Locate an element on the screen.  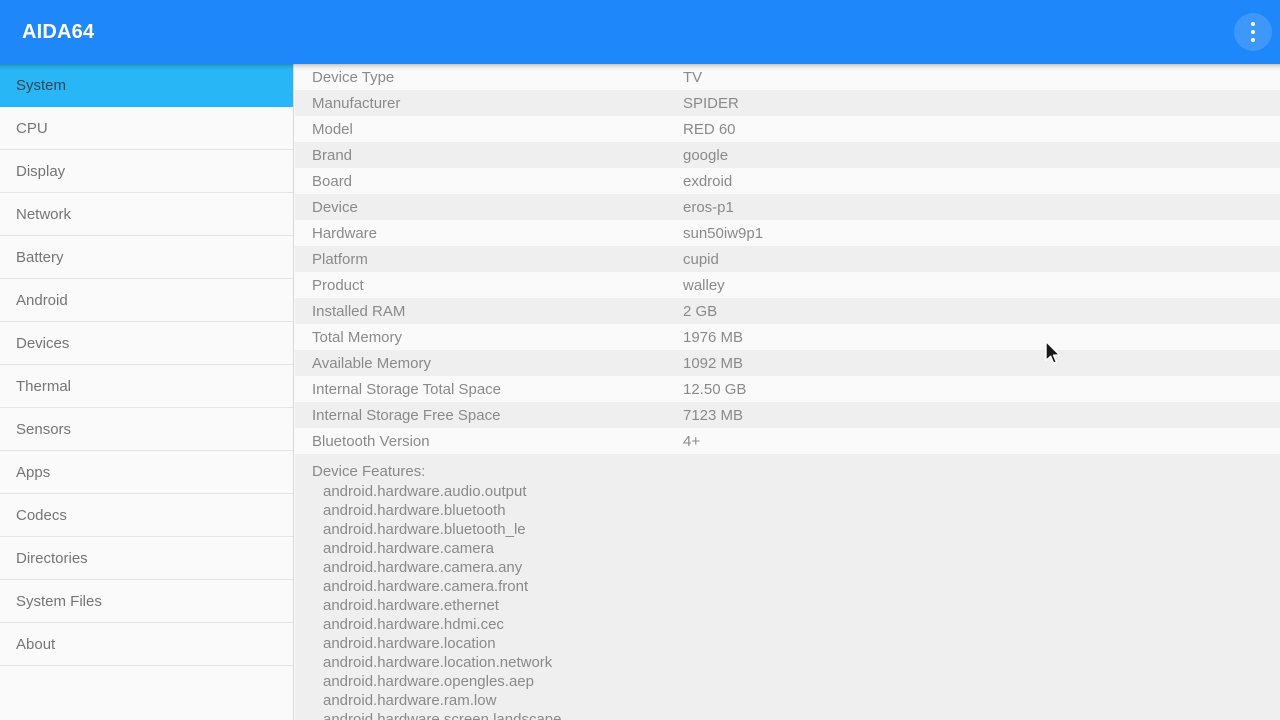
sidebar-item-label: System Files is located at coordinates (59, 601).